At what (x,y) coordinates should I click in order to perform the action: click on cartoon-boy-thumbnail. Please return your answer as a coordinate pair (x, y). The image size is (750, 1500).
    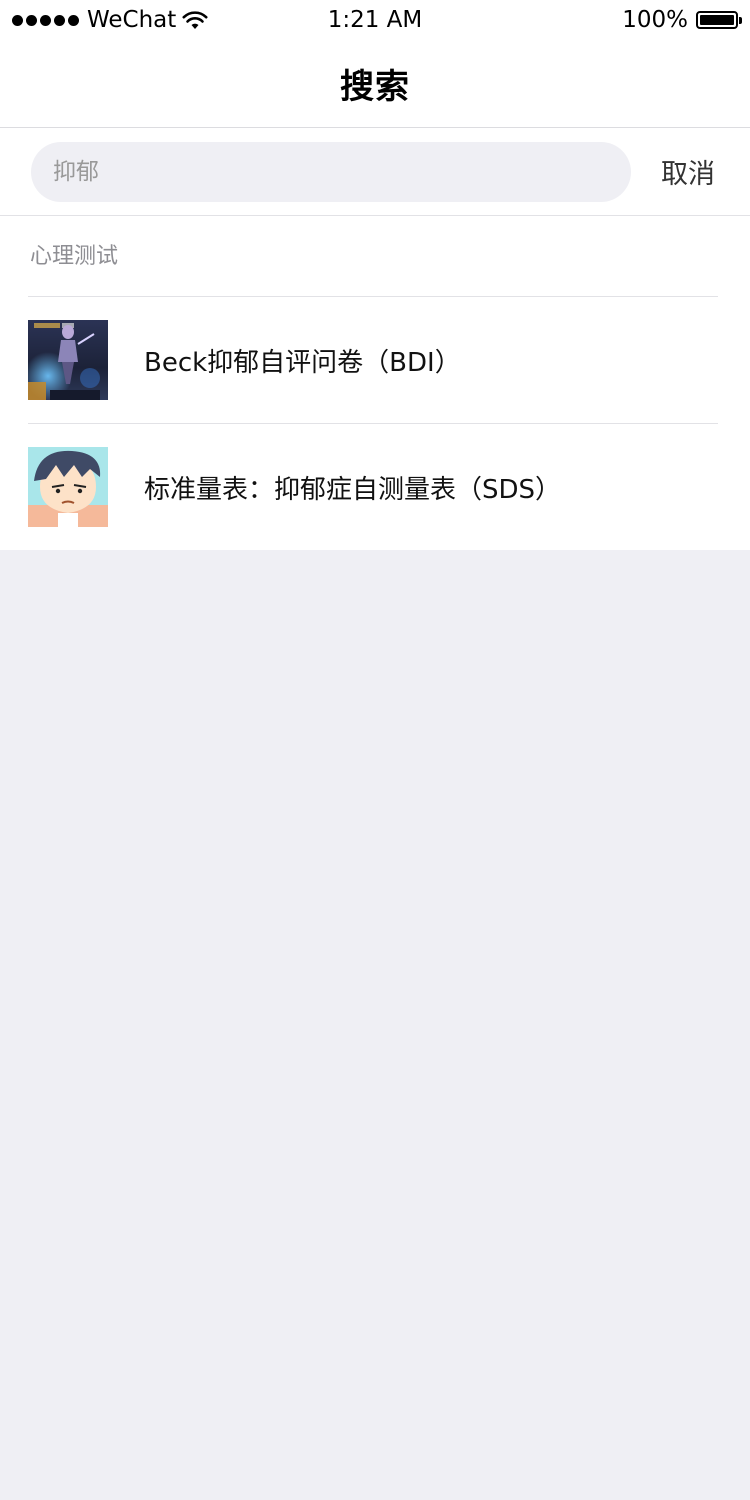
    Looking at the image, I should click on (68, 487).